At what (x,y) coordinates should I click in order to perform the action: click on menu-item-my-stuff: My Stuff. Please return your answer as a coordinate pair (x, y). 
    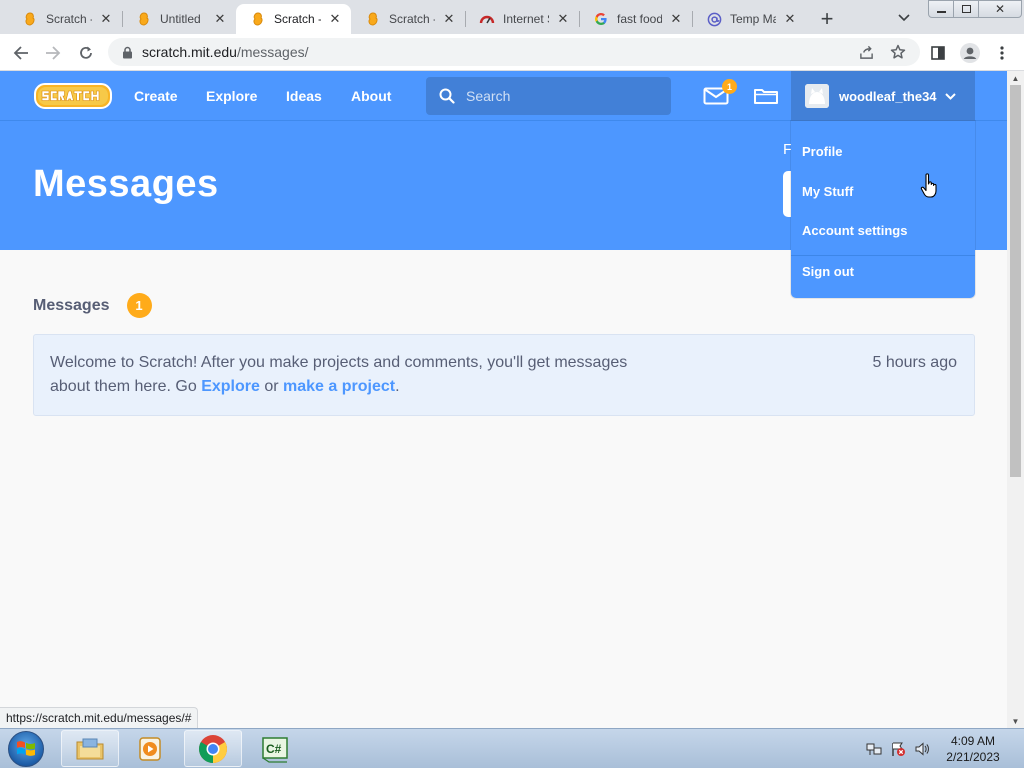
    Looking at the image, I should click on (827, 191).